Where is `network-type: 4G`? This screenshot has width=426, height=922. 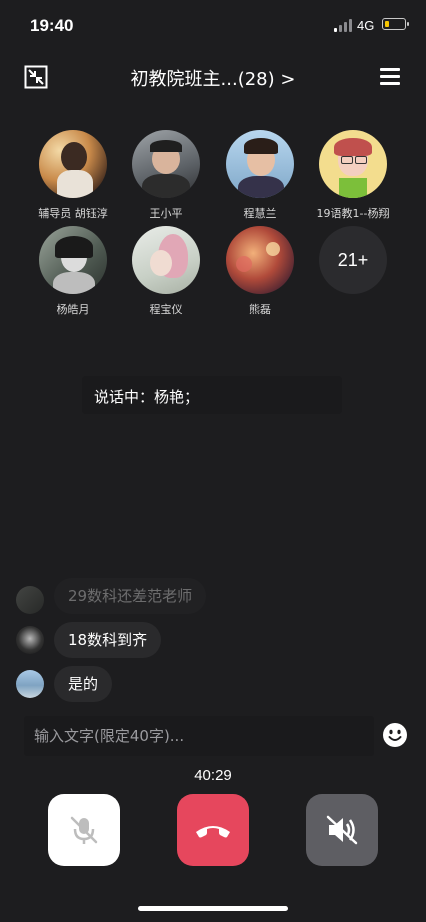 network-type: 4G is located at coordinates (366, 25).